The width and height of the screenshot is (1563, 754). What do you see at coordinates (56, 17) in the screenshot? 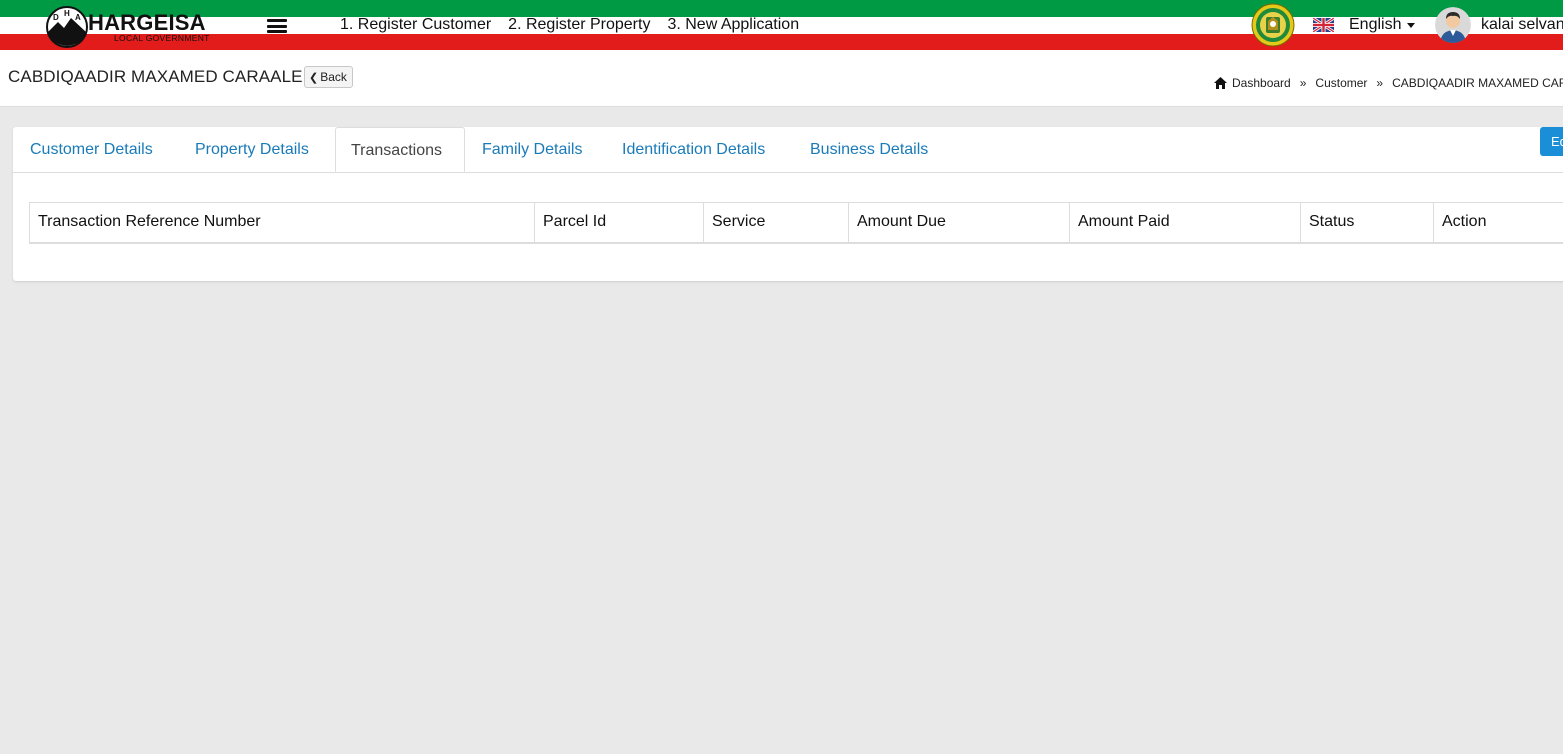
I see `logo-letter: D` at bounding box center [56, 17].